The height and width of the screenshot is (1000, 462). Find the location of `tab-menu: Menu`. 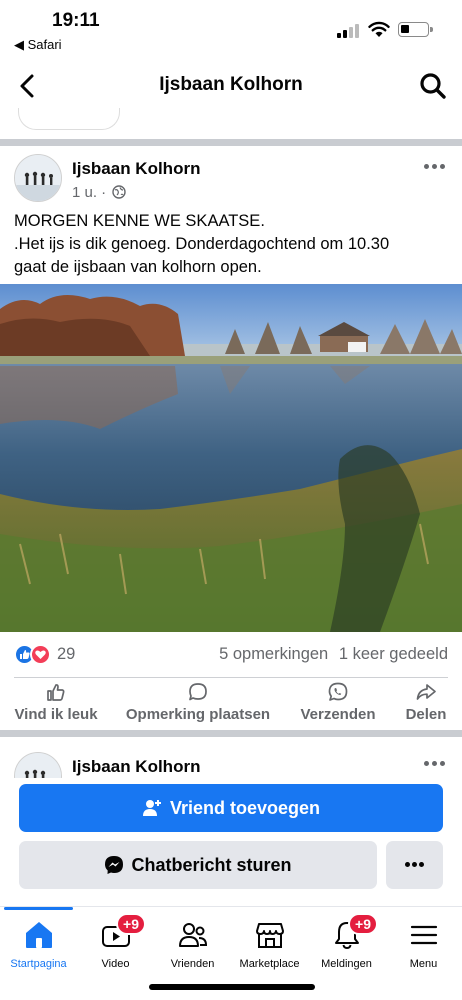

tab-menu: Menu is located at coordinates (423, 942).